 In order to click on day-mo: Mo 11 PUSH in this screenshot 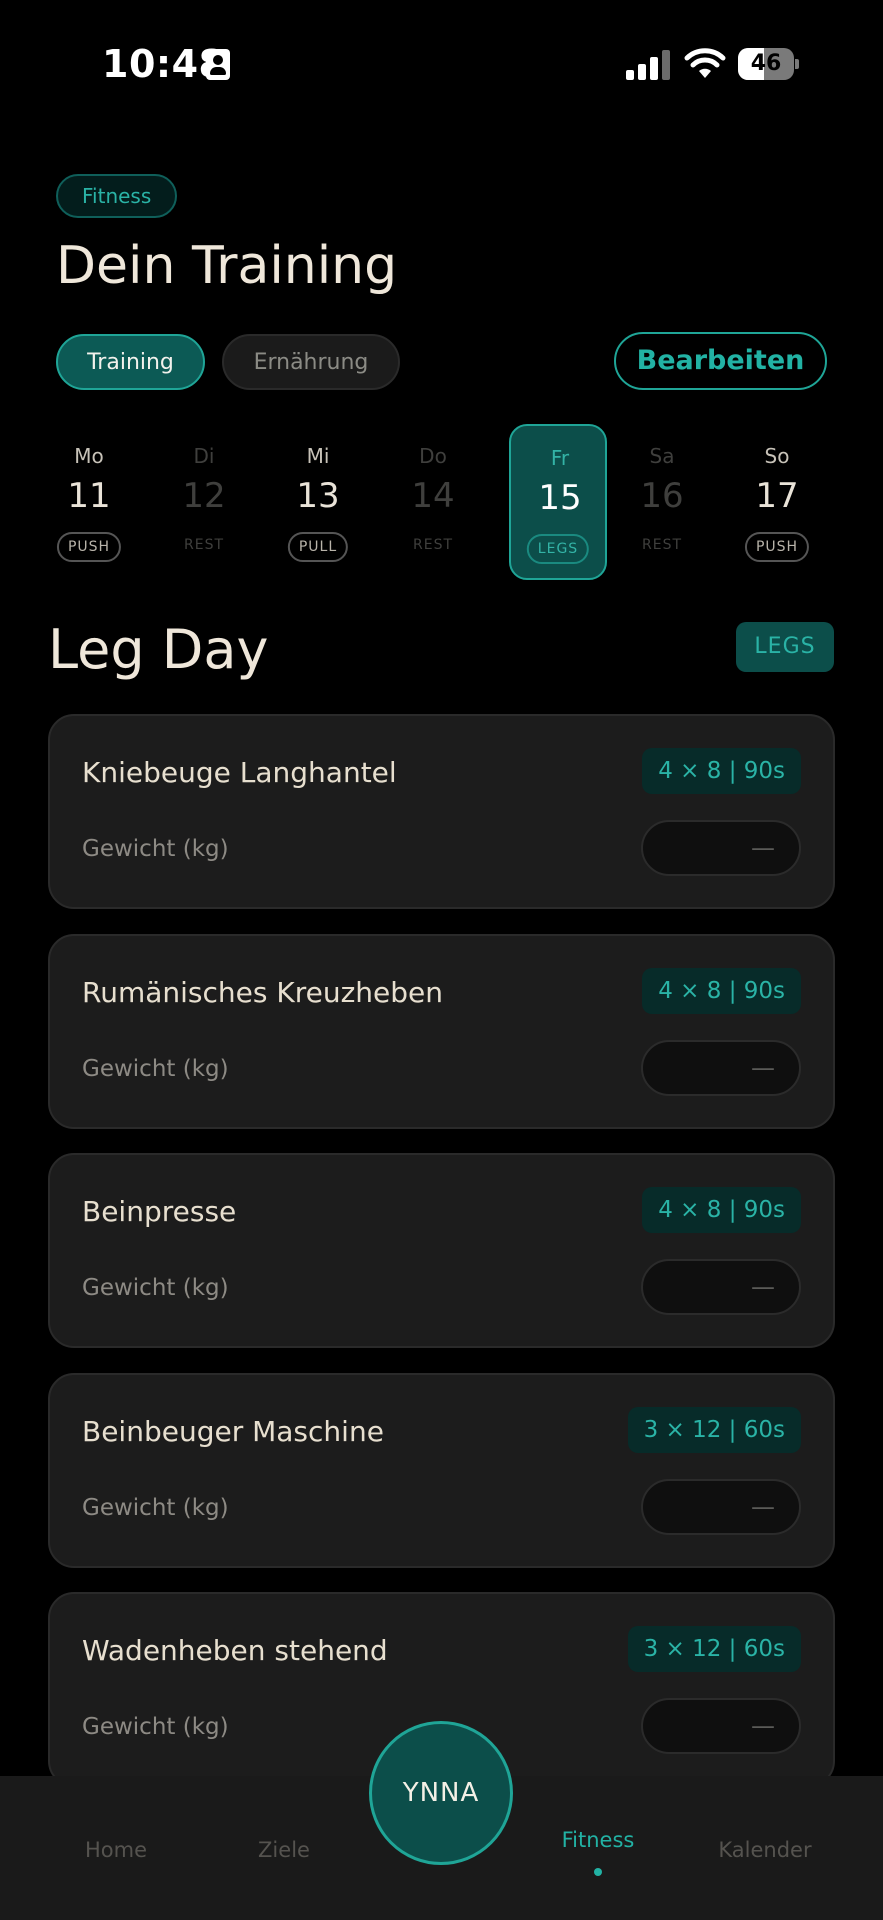, I will do `click(89, 502)`.